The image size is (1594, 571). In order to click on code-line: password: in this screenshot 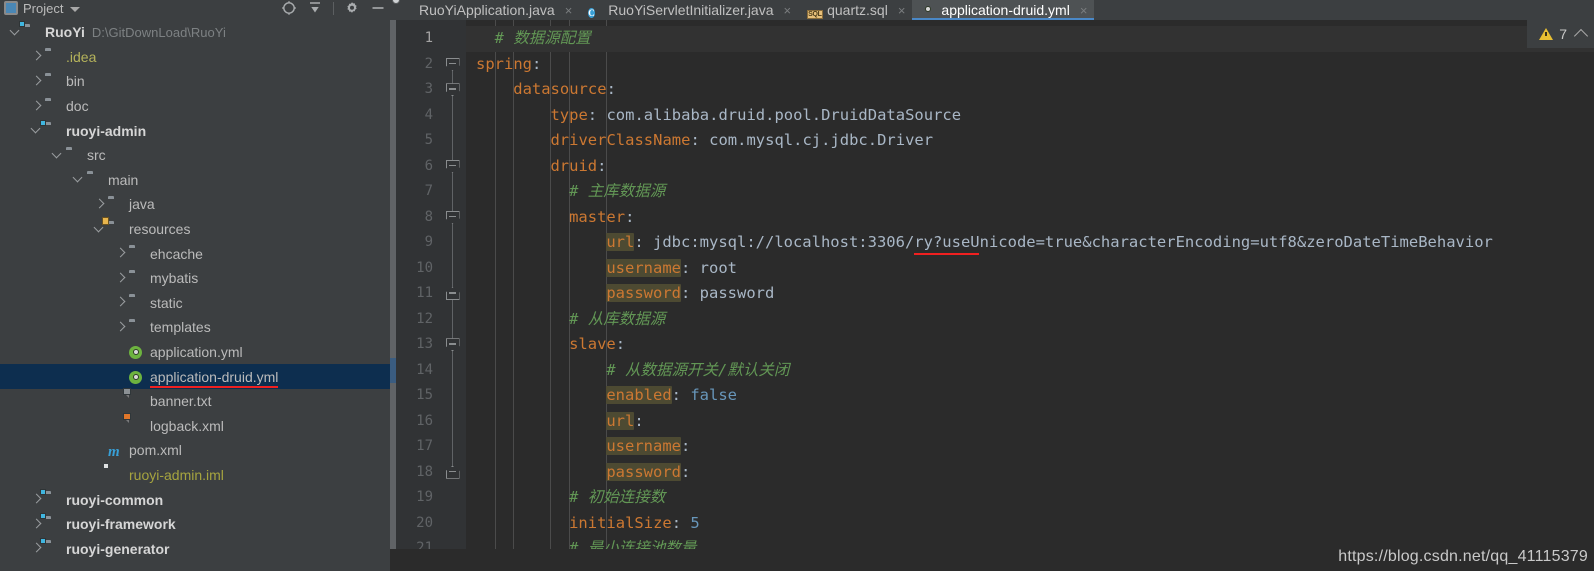, I will do `click(1030, 473)`.